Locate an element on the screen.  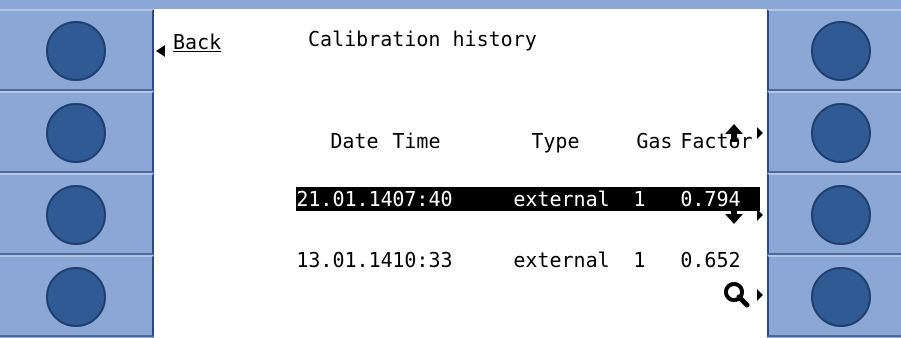
table-row-selected: 21.01.1407:40 external 1 0.794 is located at coordinates (480, 190).